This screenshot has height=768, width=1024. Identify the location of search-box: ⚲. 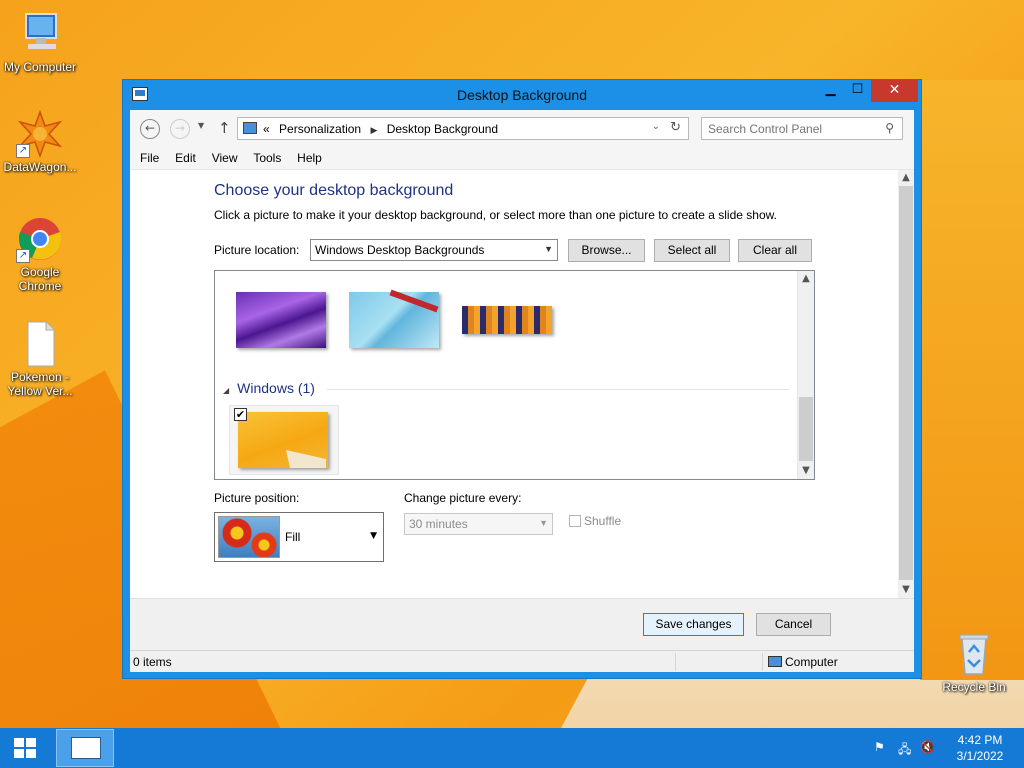
(802, 128).